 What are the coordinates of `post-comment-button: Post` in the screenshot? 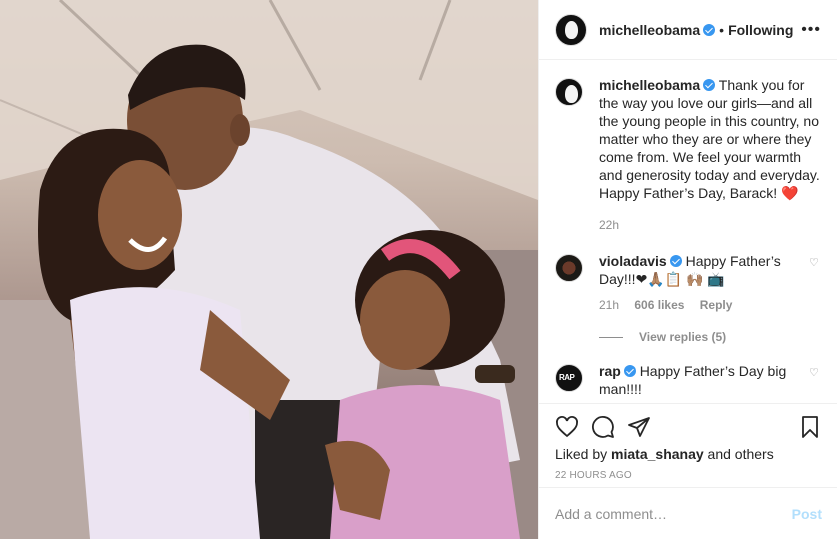 It's located at (807, 514).